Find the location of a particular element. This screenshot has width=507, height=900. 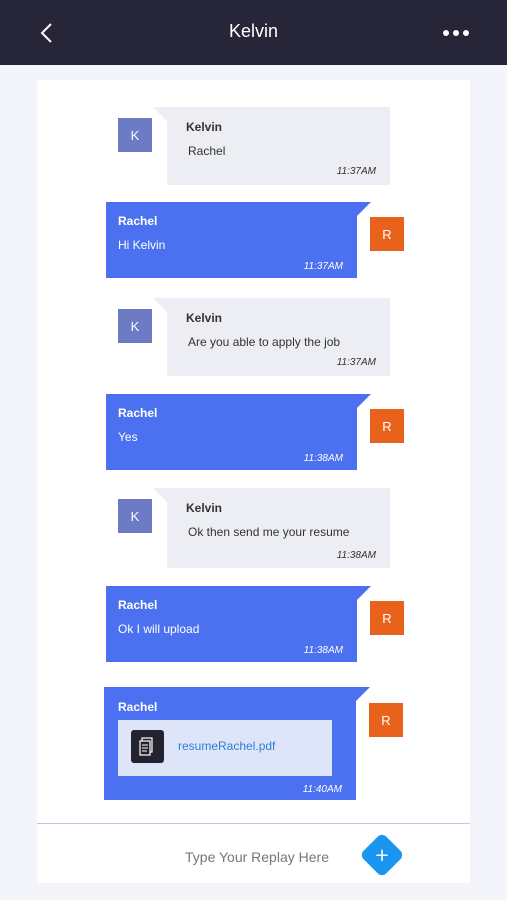

message-bubble-incoming: Kelvin Rachel 11:37AM is located at coordinates (271, 146).